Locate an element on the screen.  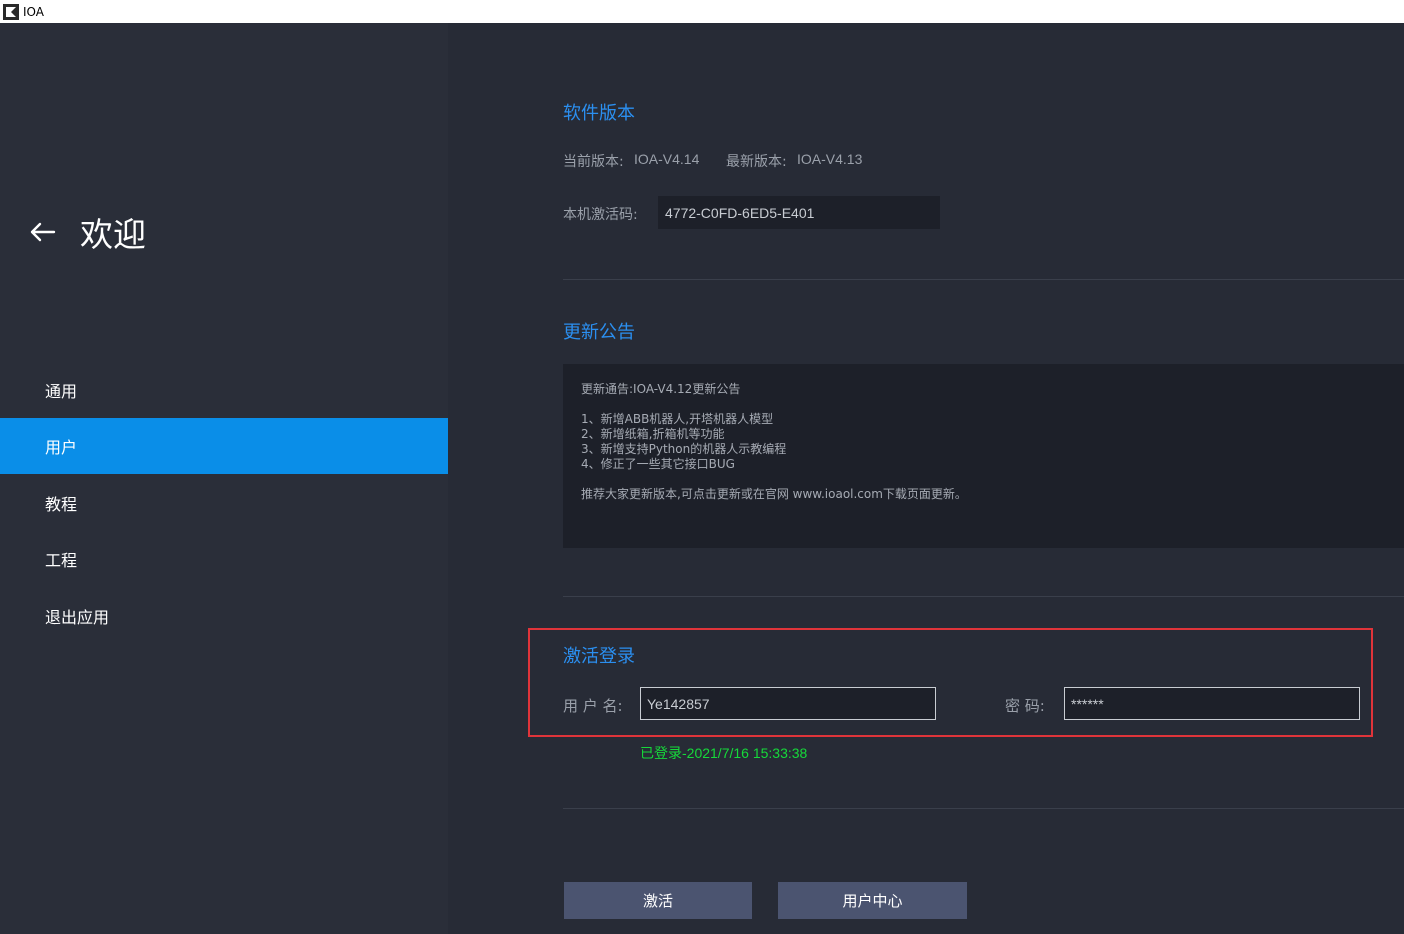
username-input is located at coordinates (788, 703).